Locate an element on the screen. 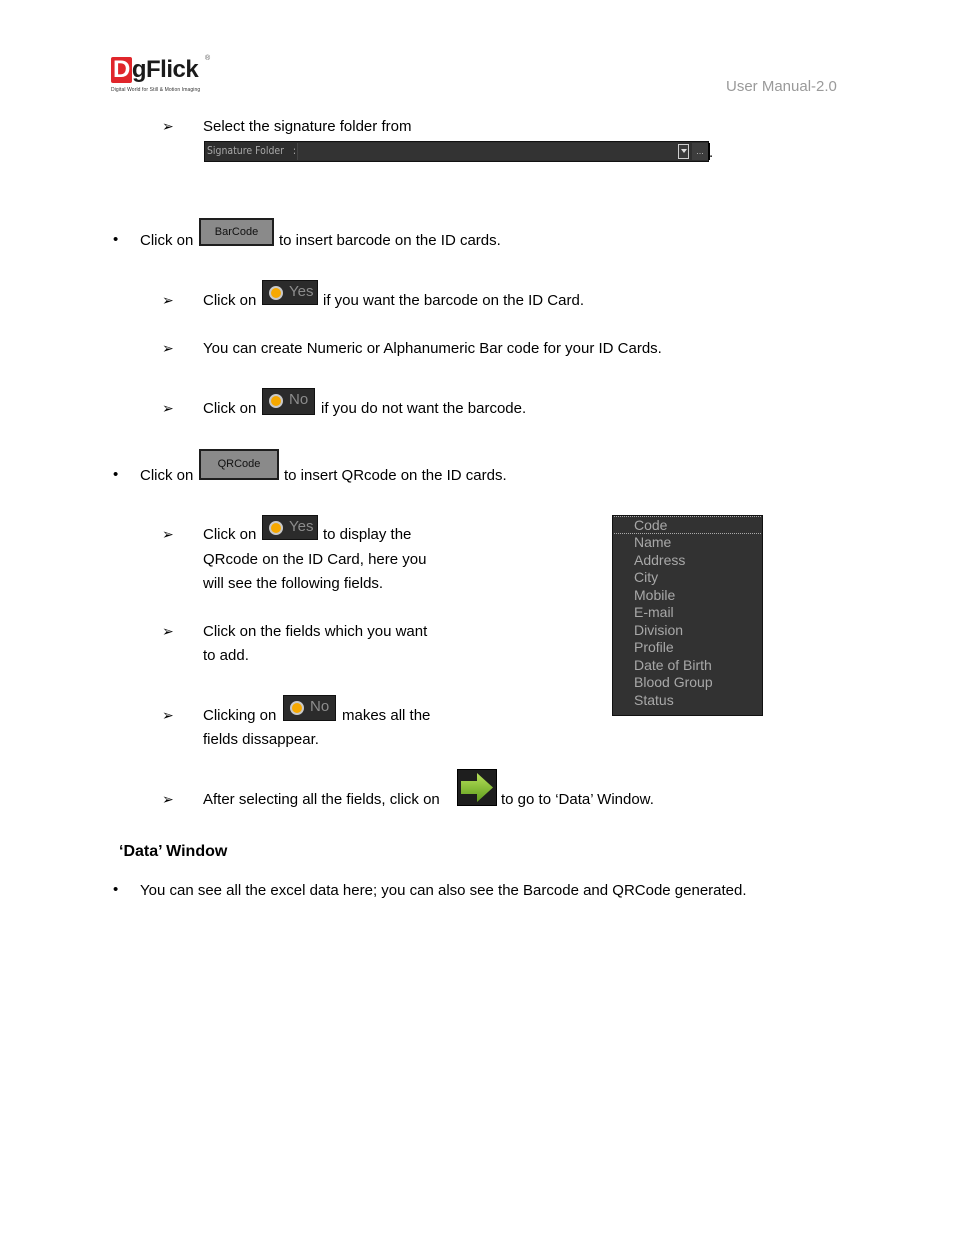 The height and width of the screenshot is (1235, 954). qrcode-yes-prefix: Click on is located at coordinates (230, 534).